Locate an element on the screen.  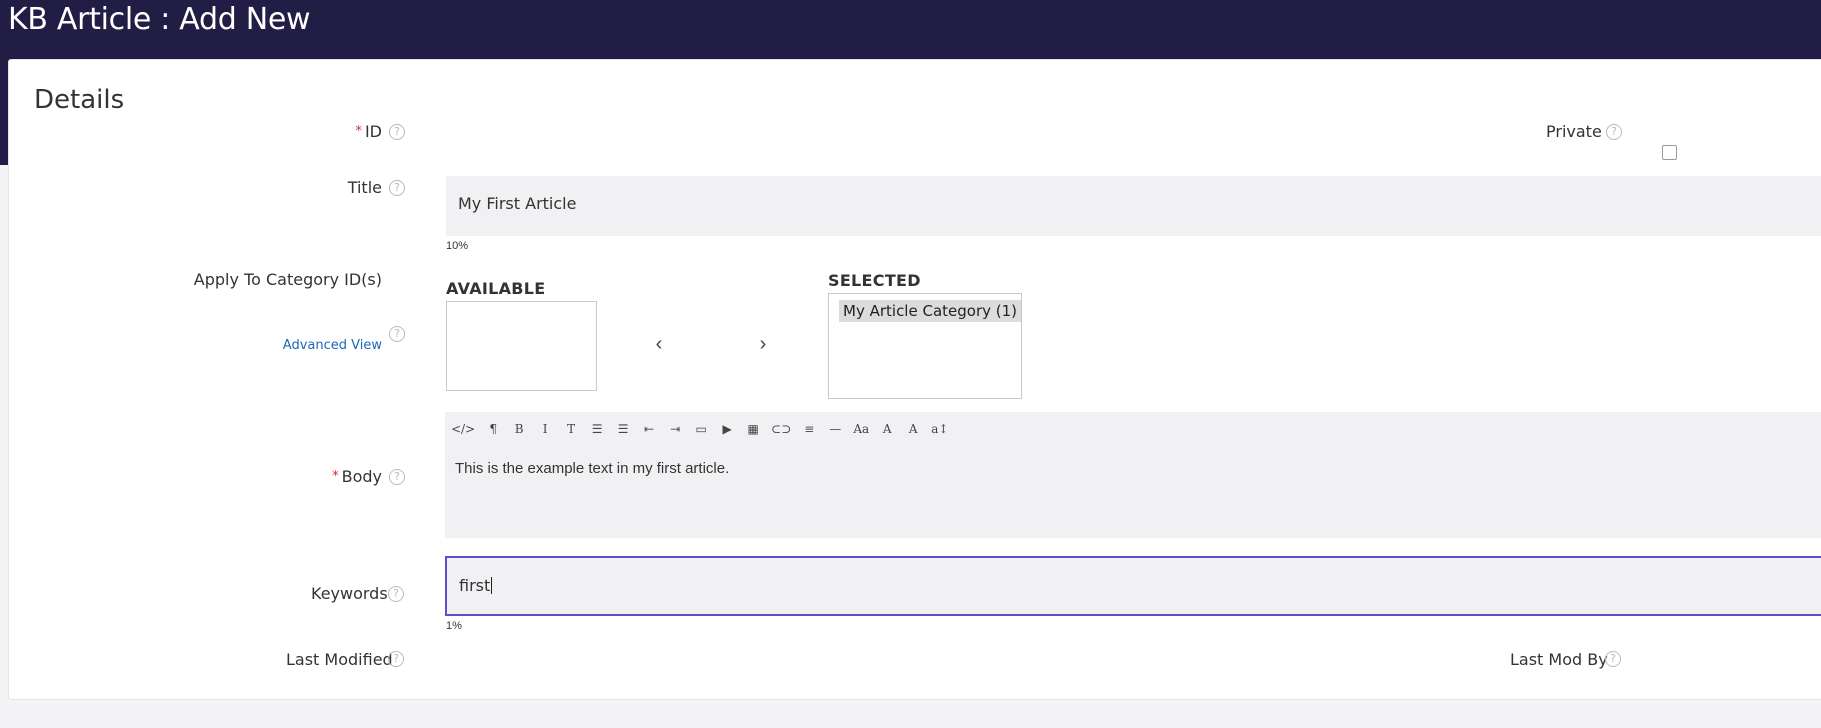
keywords-input: first is located at coordinates (1133, 586).